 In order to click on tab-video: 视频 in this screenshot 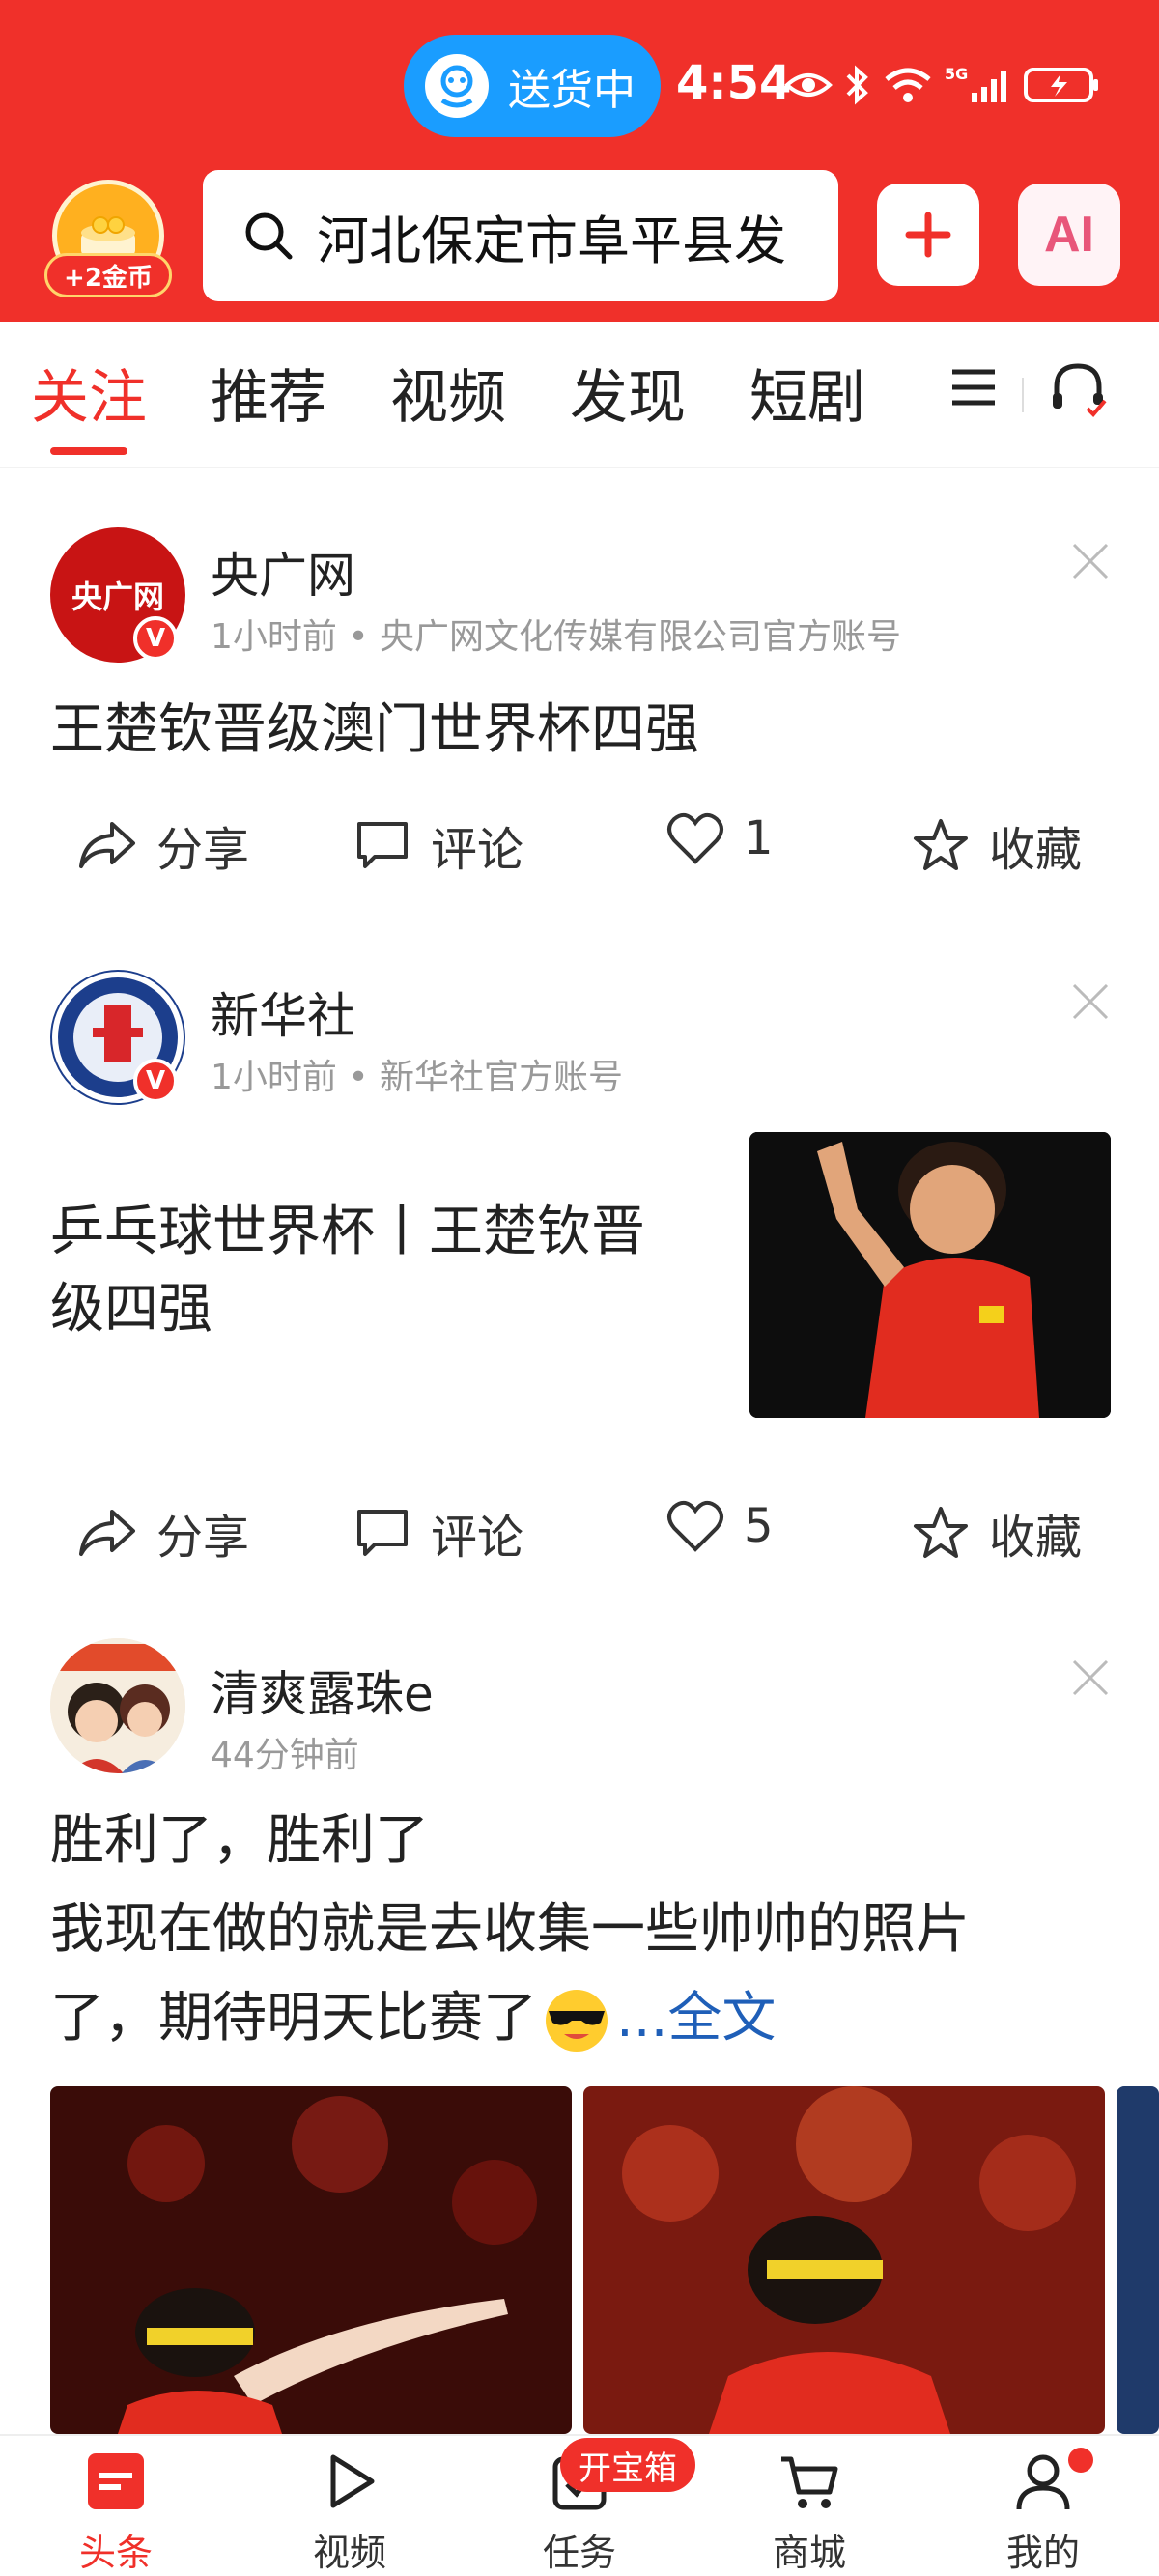, I will do `click(448, 393)`.